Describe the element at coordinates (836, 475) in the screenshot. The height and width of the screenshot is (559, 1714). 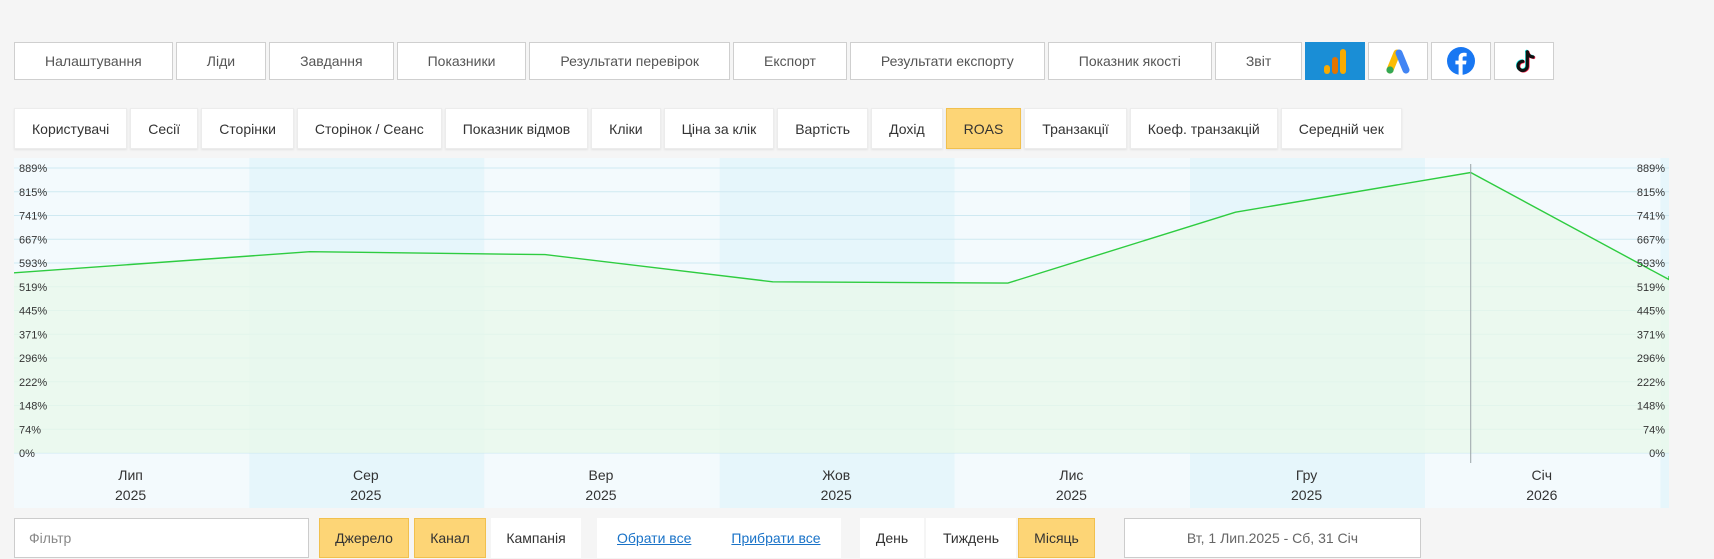
I see `x-tick-label-month: Жов` at that location.